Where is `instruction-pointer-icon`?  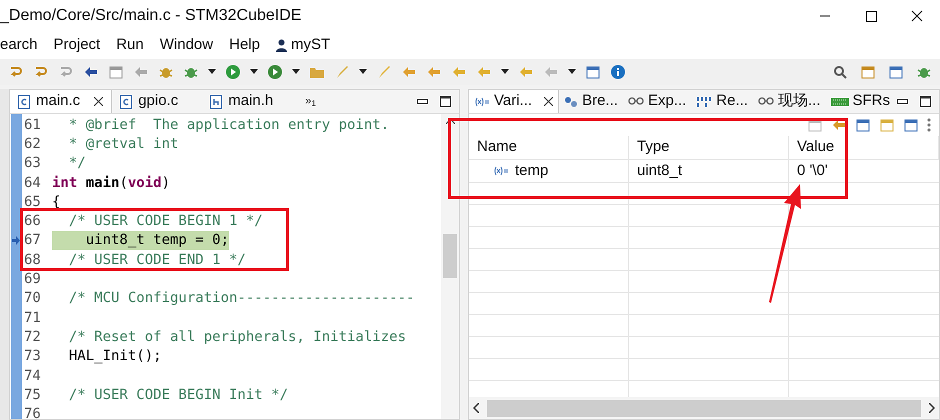 instruction-pointer-icon is located at coordinates (16, 240).